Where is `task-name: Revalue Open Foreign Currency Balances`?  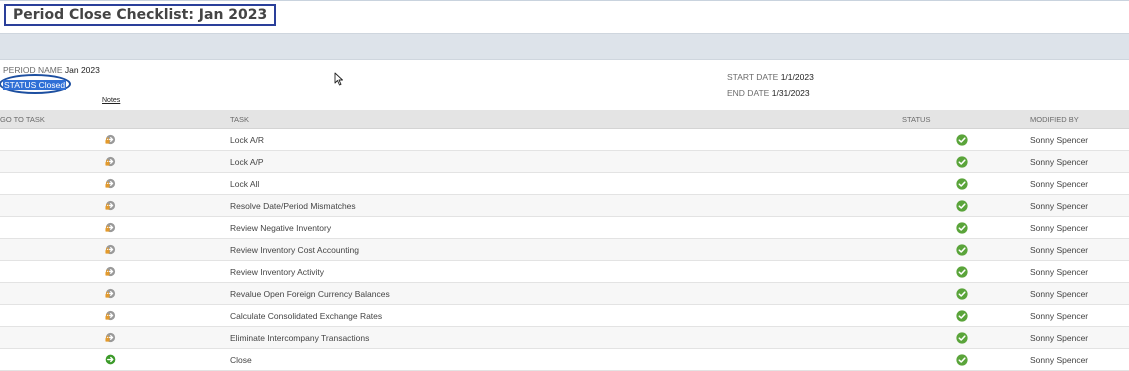 task-name: Revalue Open Foreign Currency Balances is located at coordinates (561, 293).